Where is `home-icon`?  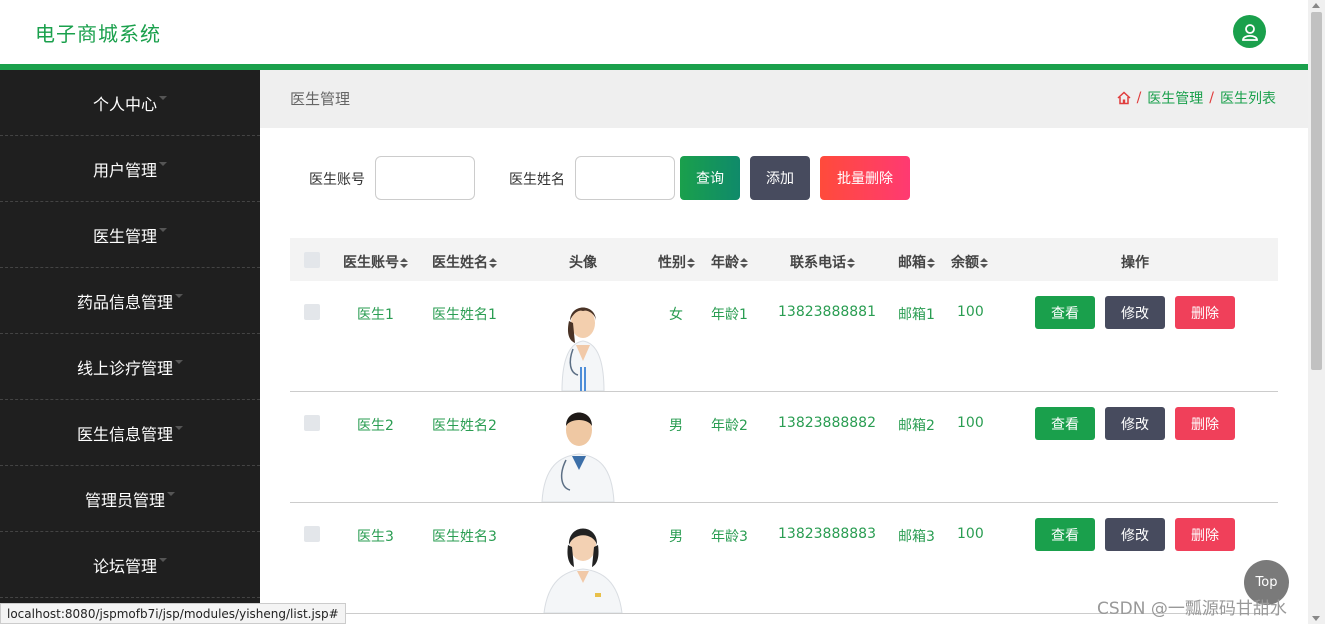
home-icon is located at coordinates (1124, 98).